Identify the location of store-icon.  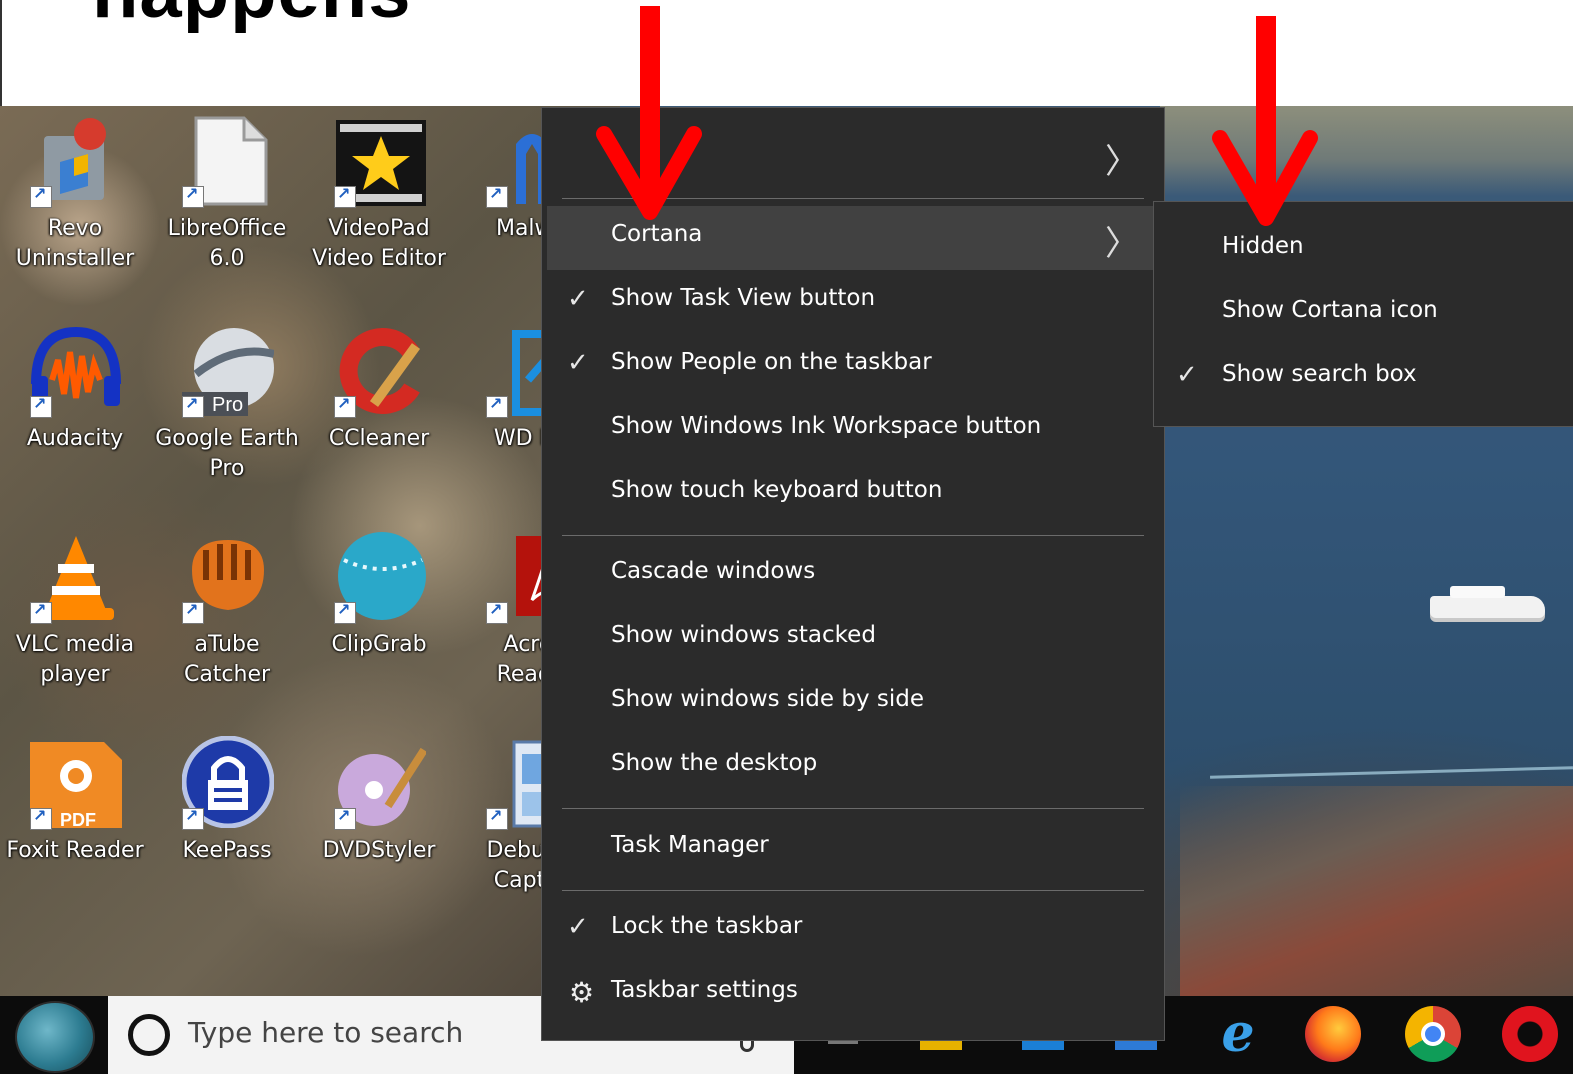
(1136, 1045).